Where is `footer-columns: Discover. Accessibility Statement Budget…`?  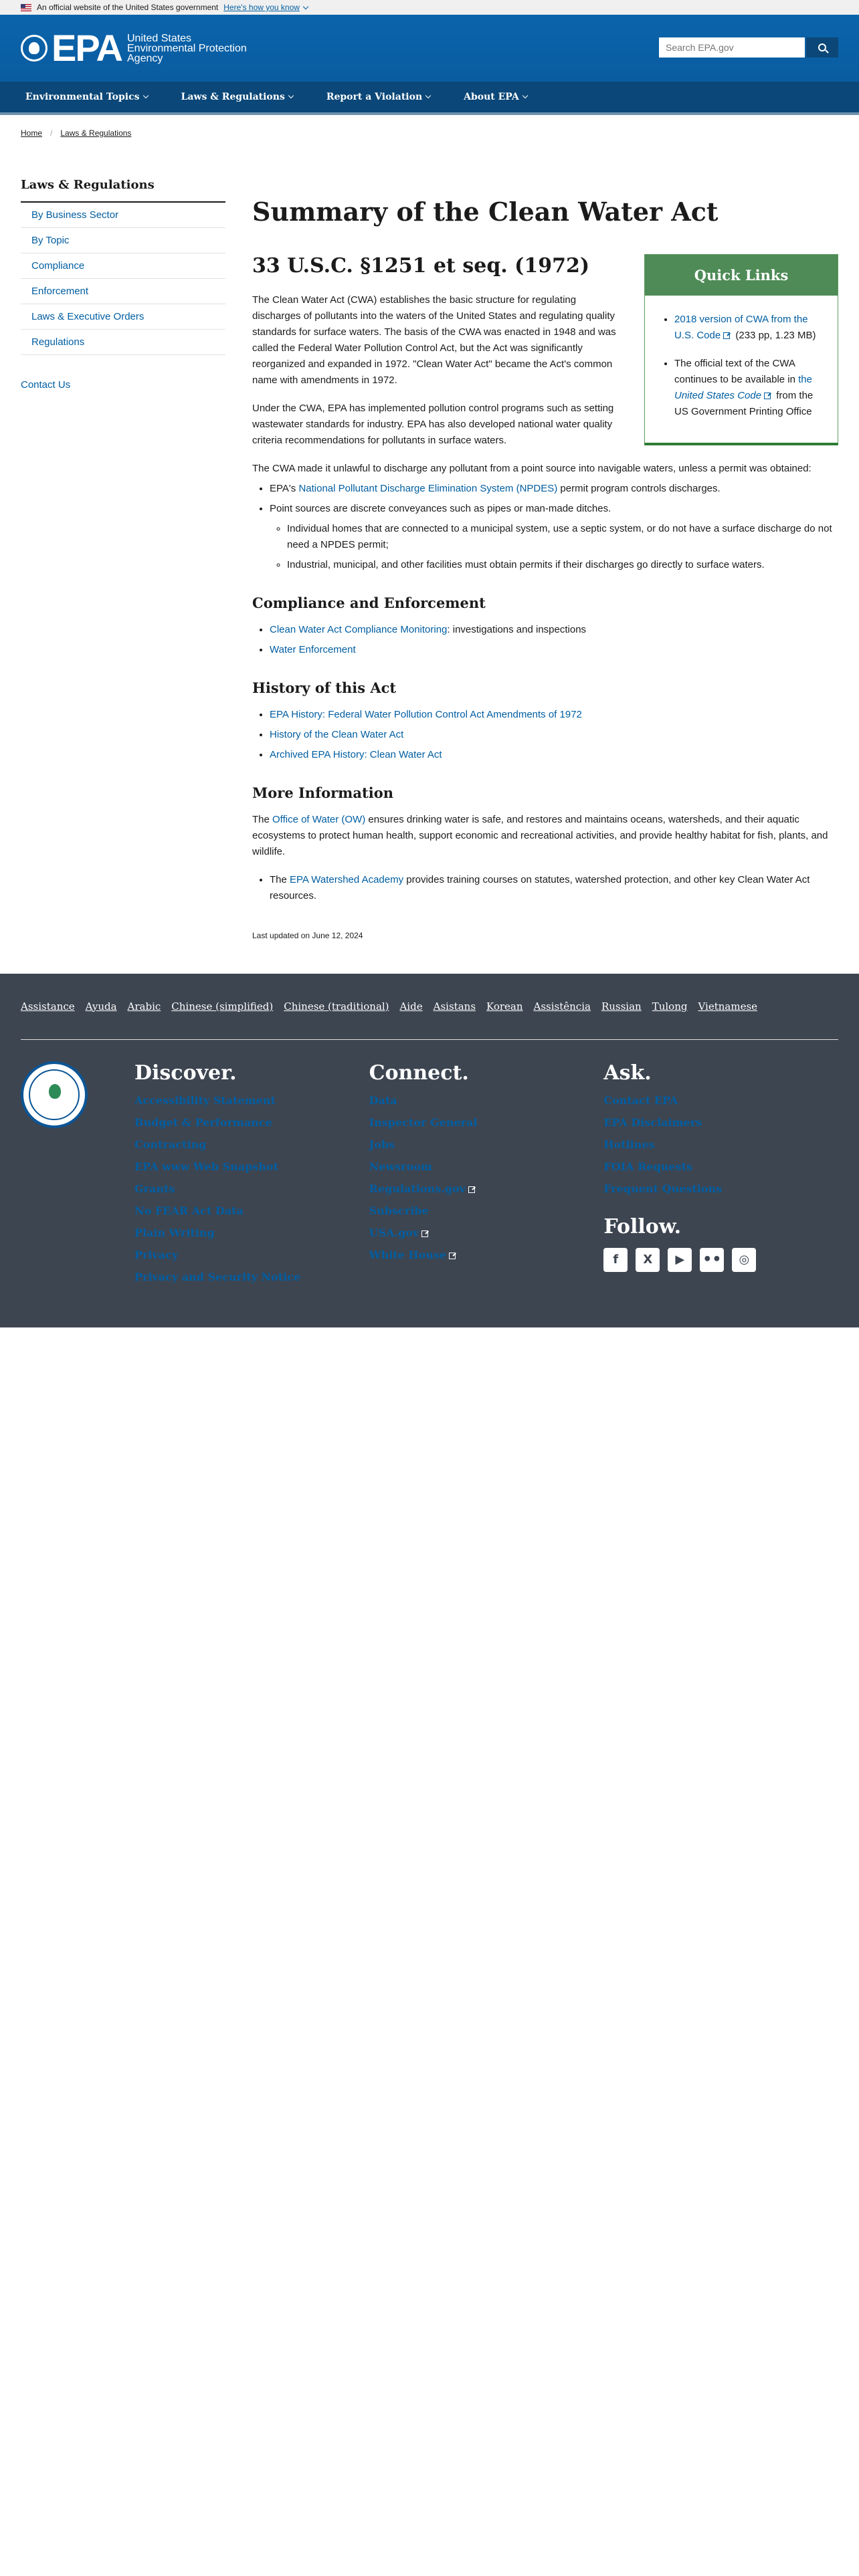
footer-columns: Discover. Accessibility Statement Budget… is located at coordinates (429, 1166).